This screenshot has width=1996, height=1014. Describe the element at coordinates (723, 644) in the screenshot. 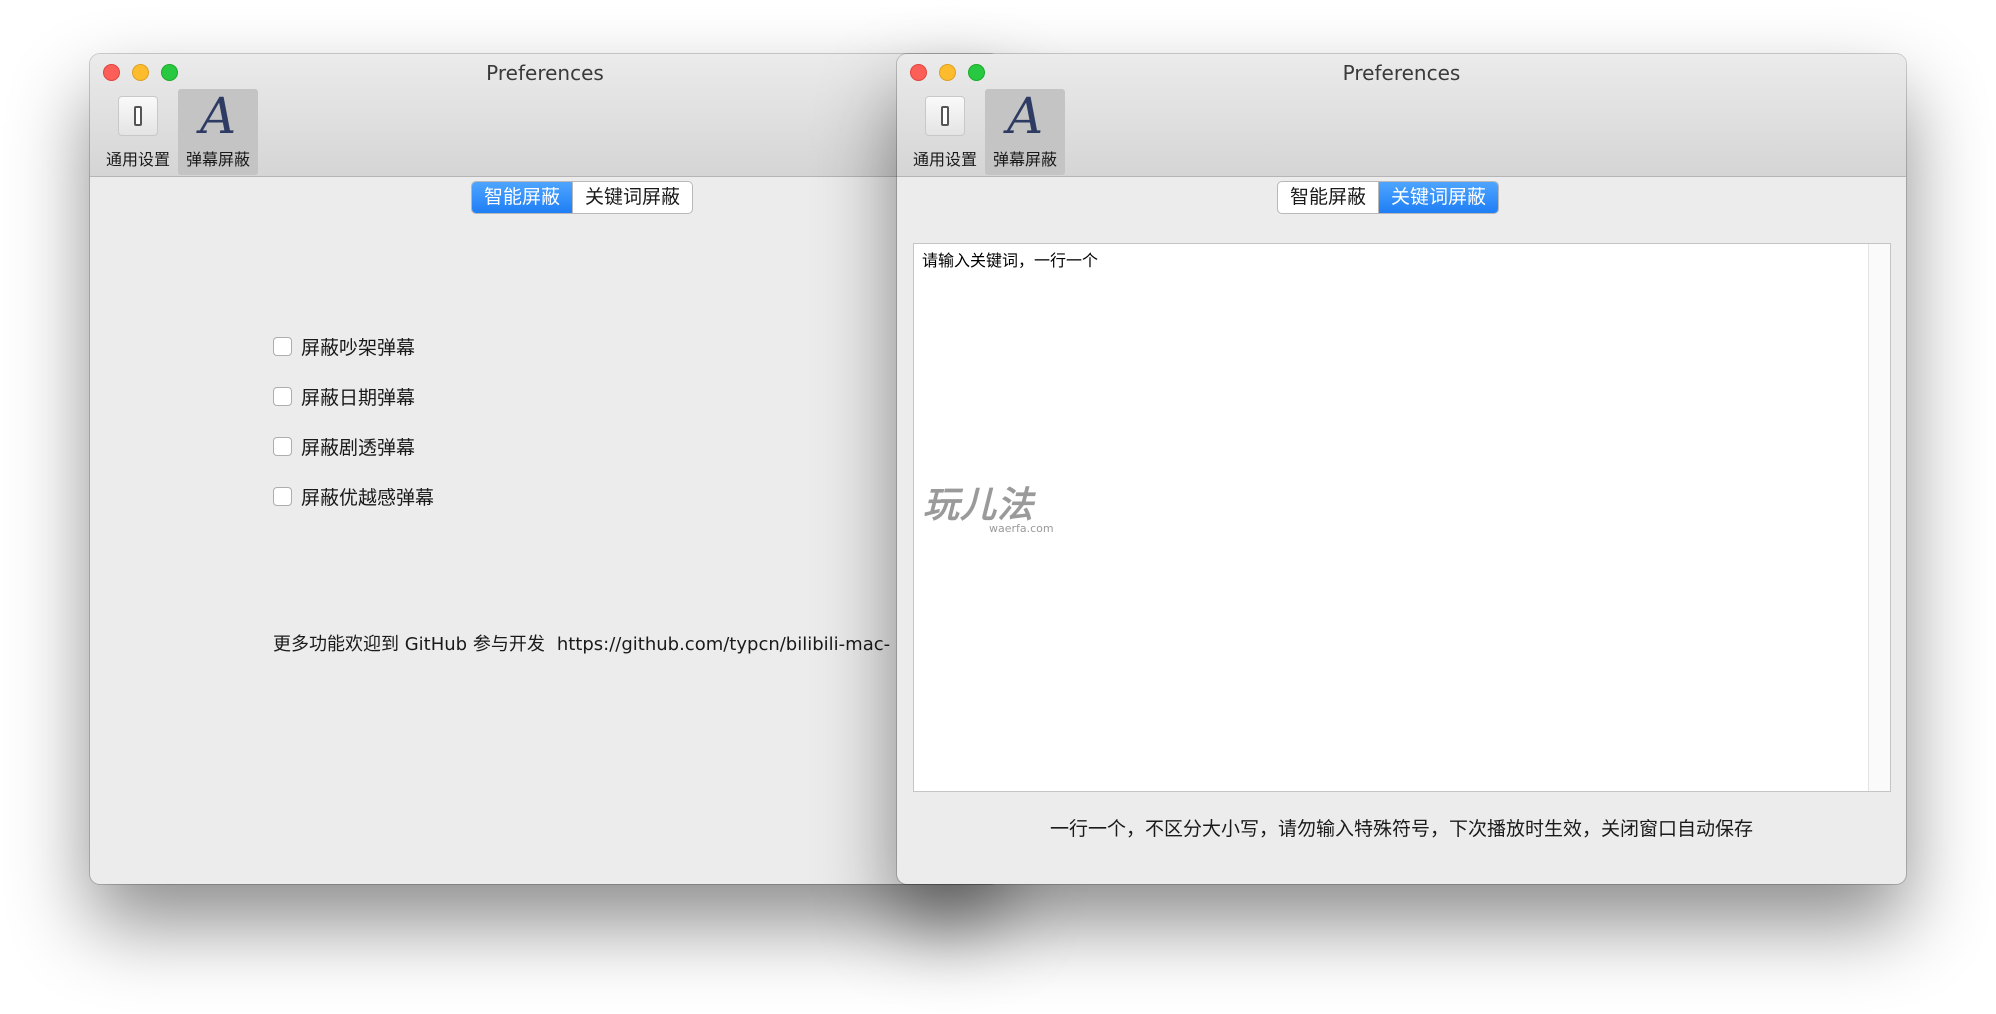

I see `github-link: https://github.com/typcn/bilibili-mac-` at that location.